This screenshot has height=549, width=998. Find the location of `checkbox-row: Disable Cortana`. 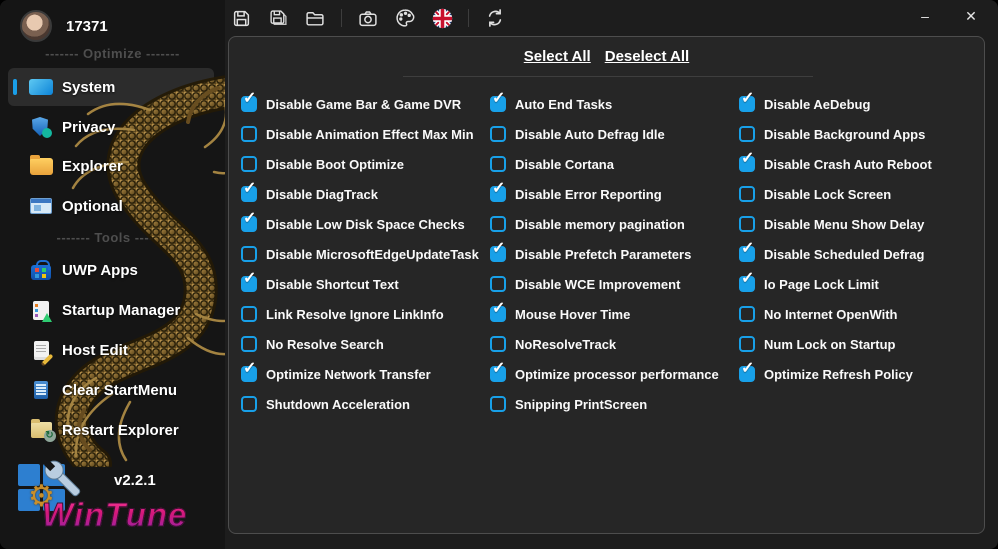

checkbox-row: Disable Cortana is located at coordinates (614, 164).